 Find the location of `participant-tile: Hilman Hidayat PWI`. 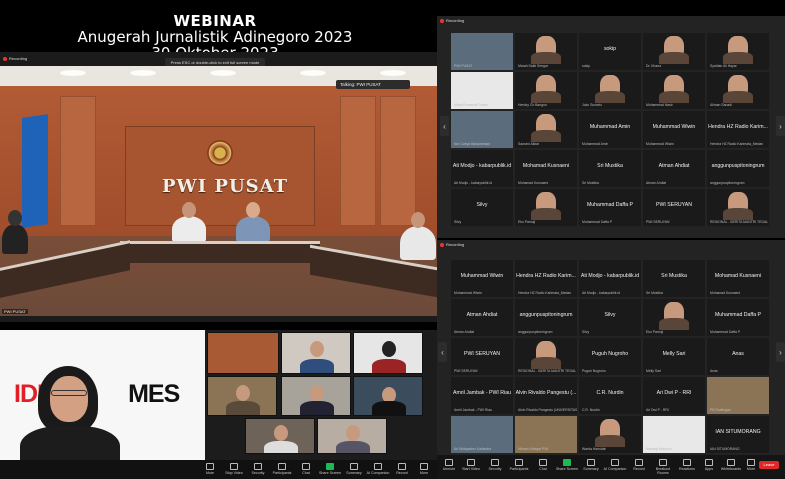

participant-tile: Hilman Hidayat PWI is located at coordinates (546, 434).